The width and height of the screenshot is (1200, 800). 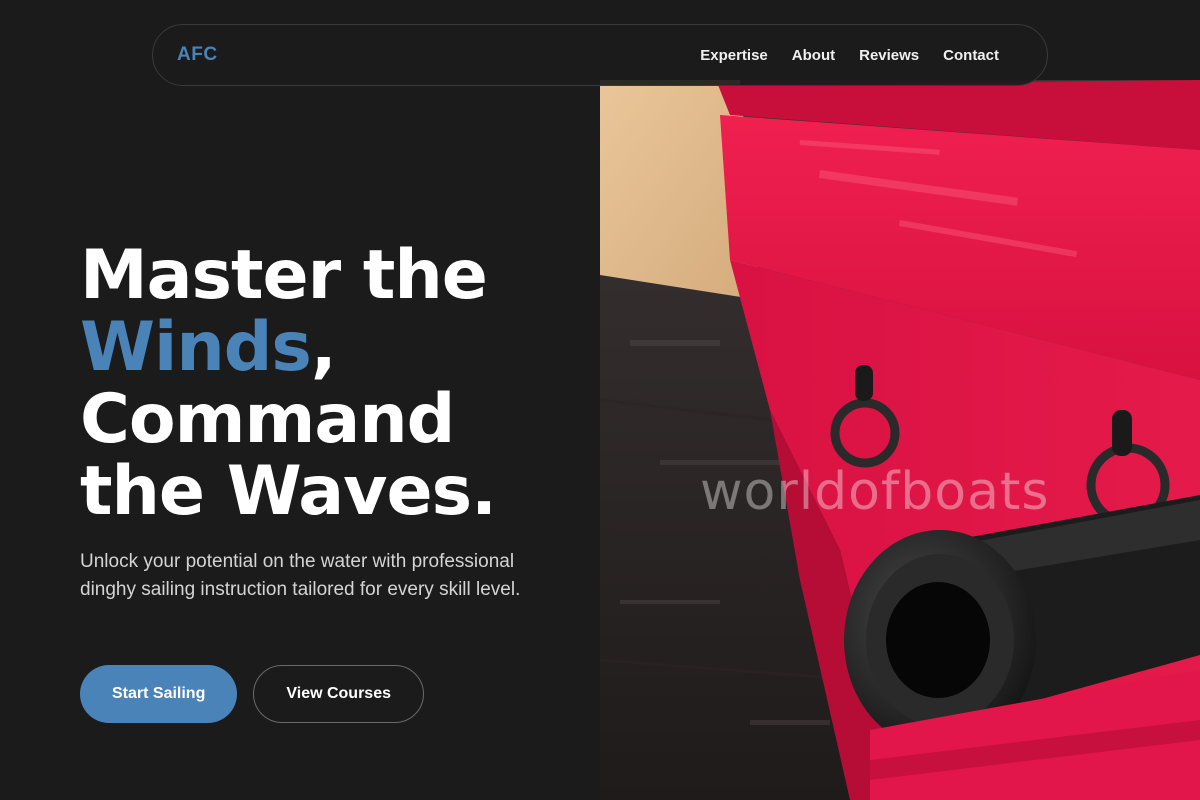 I want to click on headline-line-3: Command, so click(x=267, y=419).